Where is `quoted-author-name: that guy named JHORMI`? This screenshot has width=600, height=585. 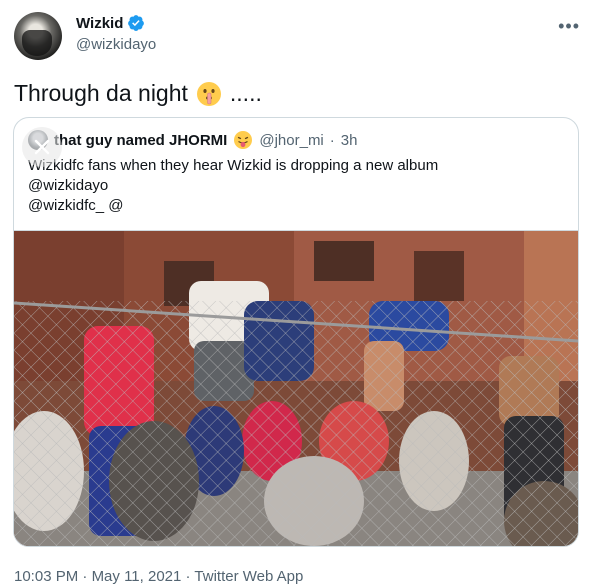 quoted-author-name: that guy named JHORMI is located at coordinates (141, 140).